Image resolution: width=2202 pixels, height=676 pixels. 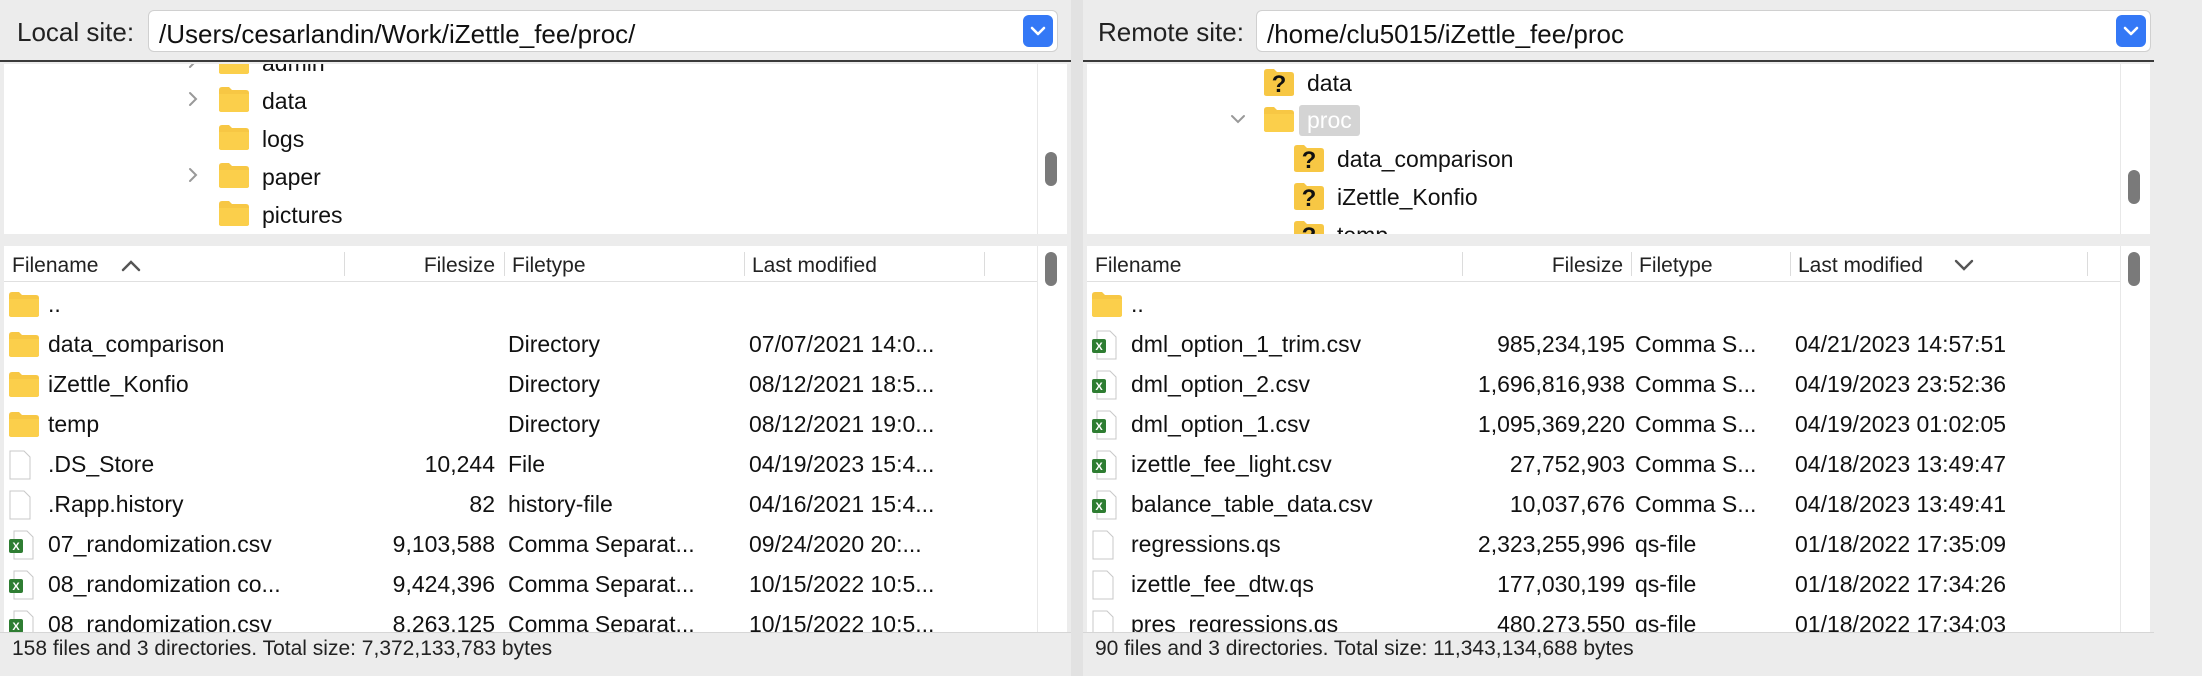 I want to click on remote-tree-item: ? data_comparison, so click(x=1459, y=158).